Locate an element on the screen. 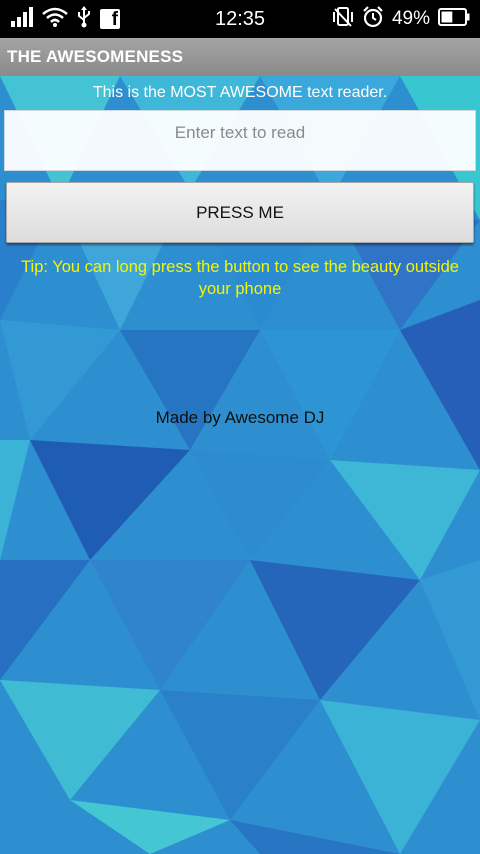 The height and width of the screenshot is (854, 480). battery-fill is located at coordinates (447, 16).